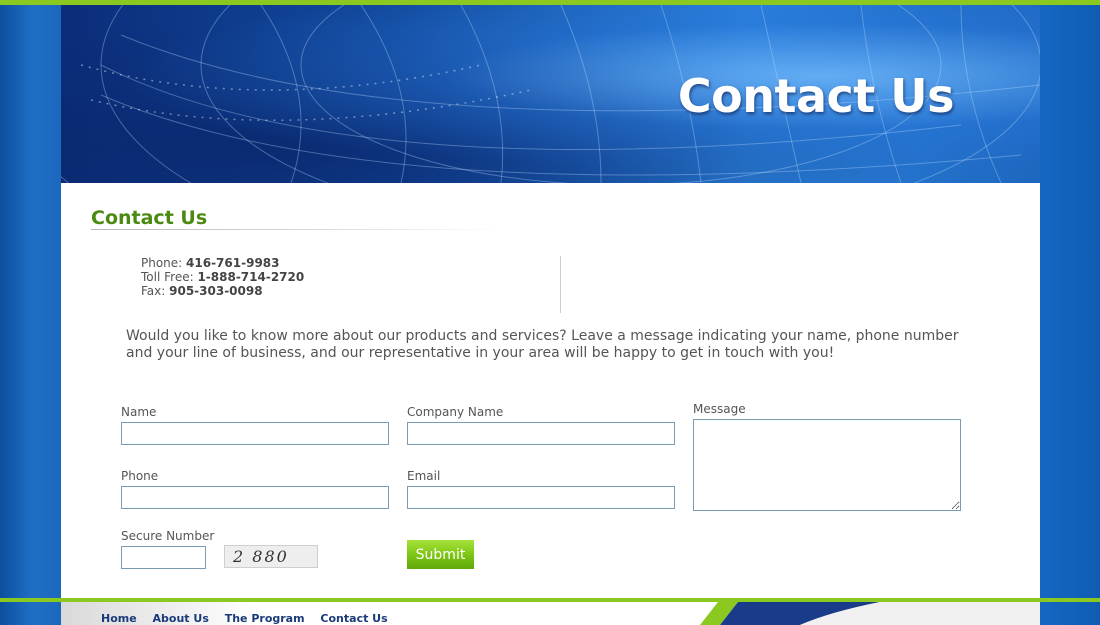  What do you see at coordinates (255, 433) in the screenshot?
I see `name-input` at bounding box center [255, 433].